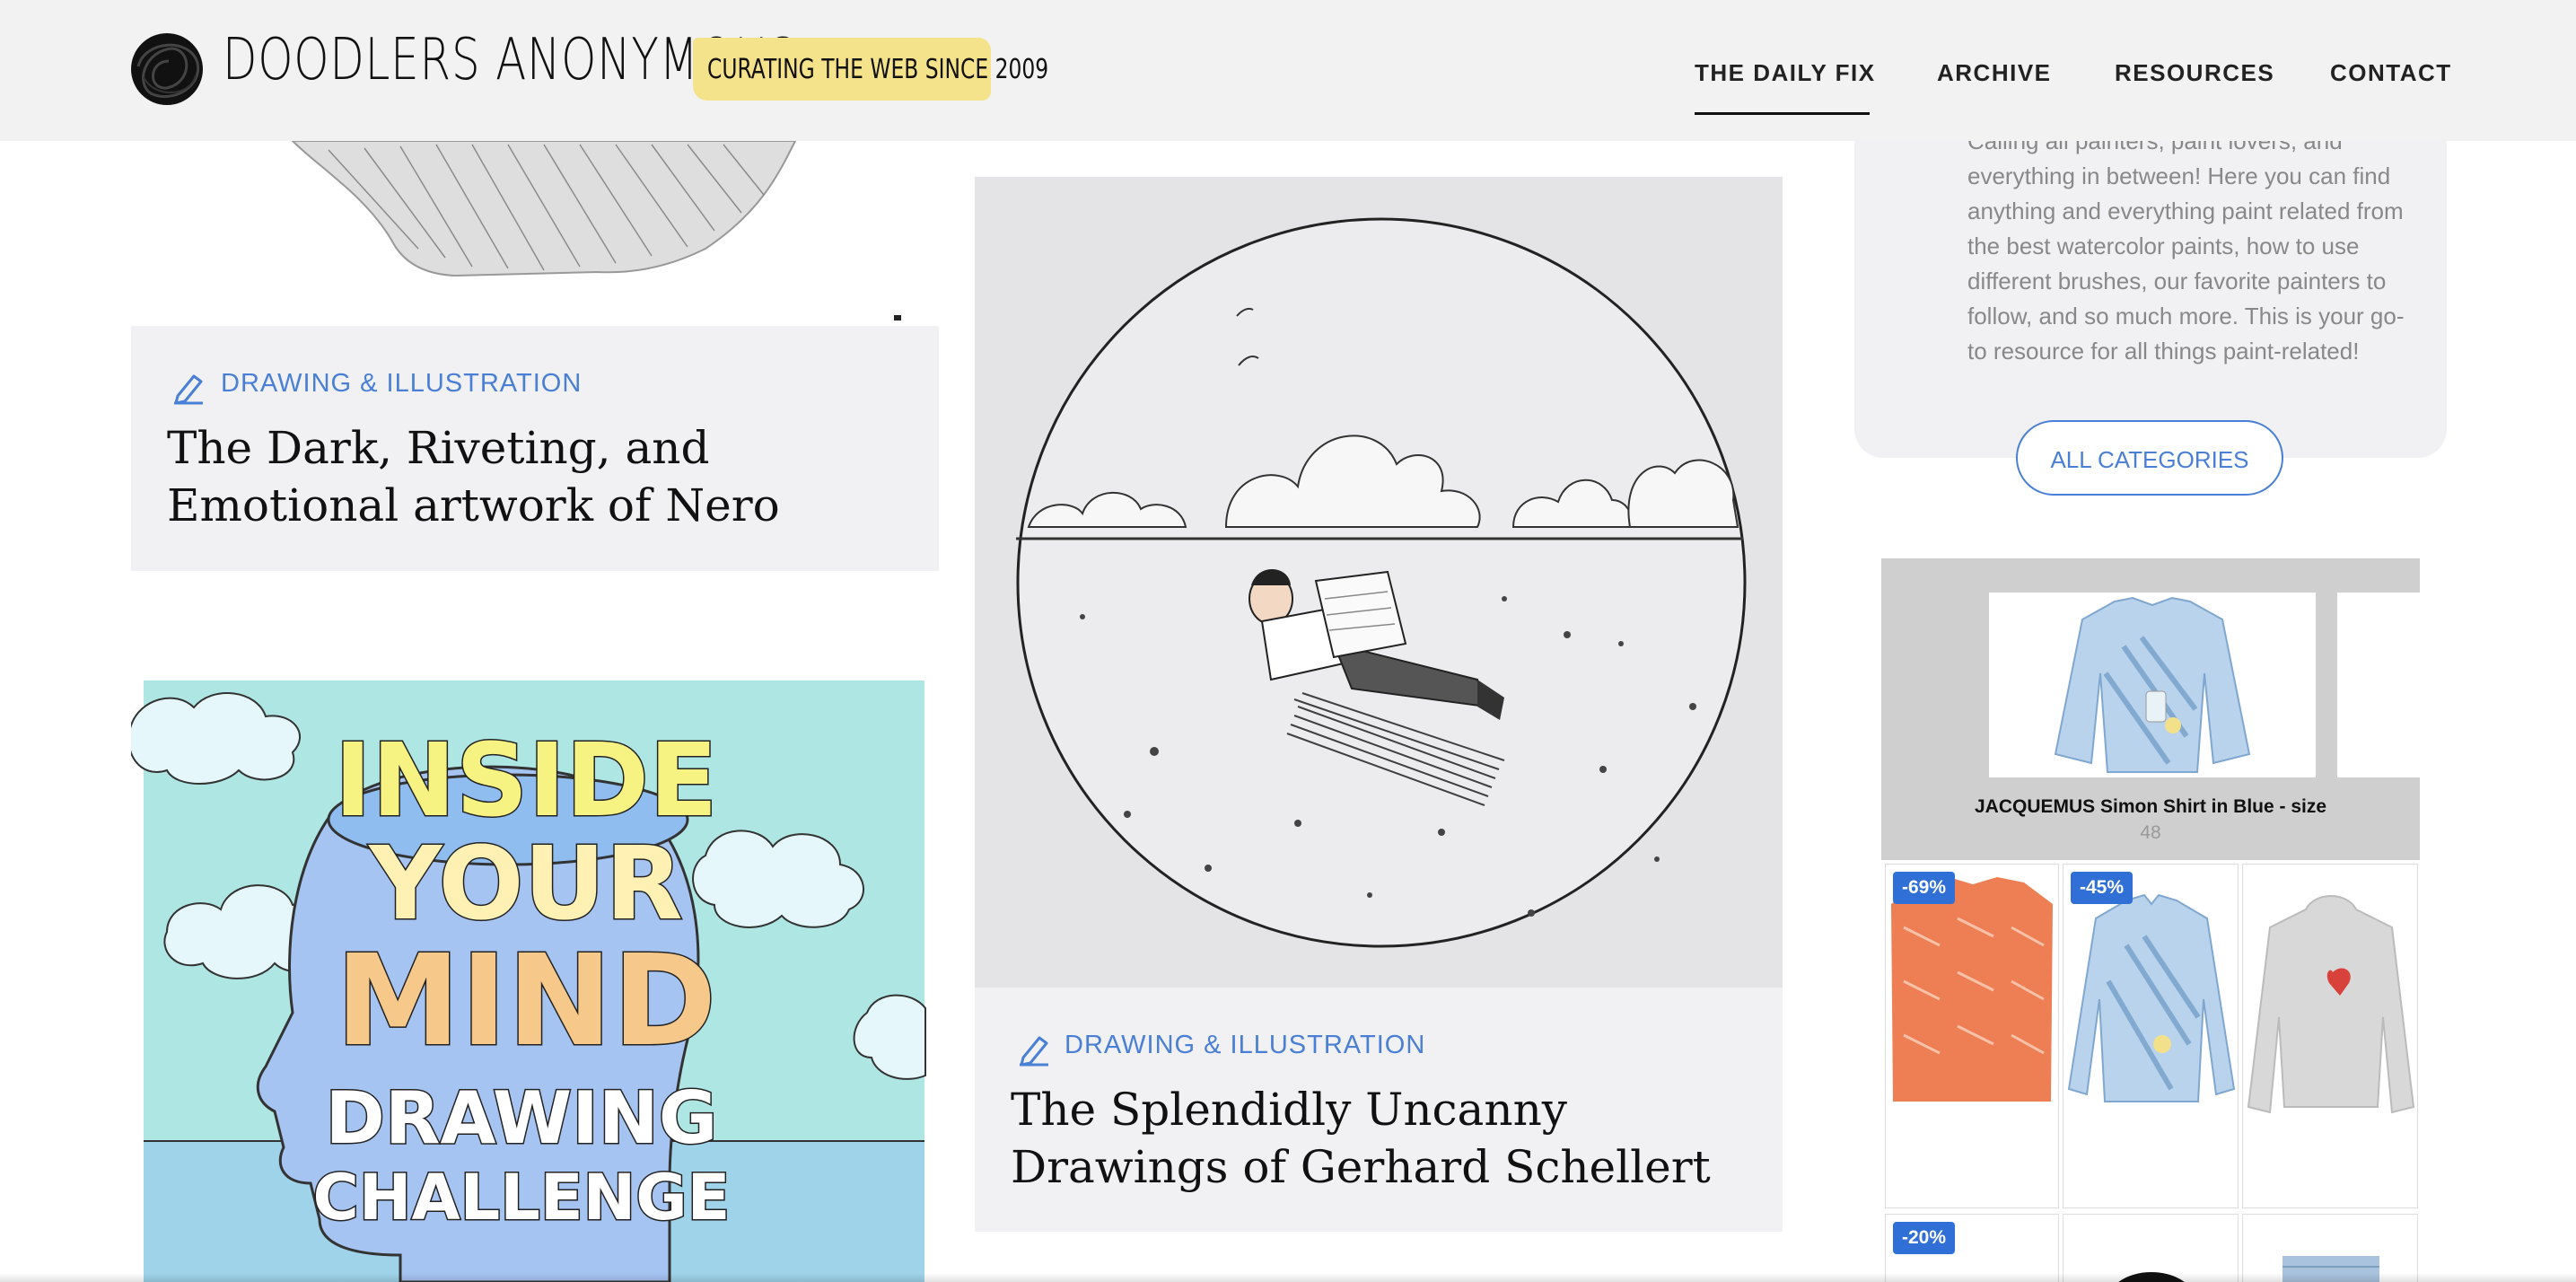 The width and height of the screenshot is (2576, 1282). Describe the element at coordinates (535, 233) in the screenshot. I see `post-image-nero` at that location.